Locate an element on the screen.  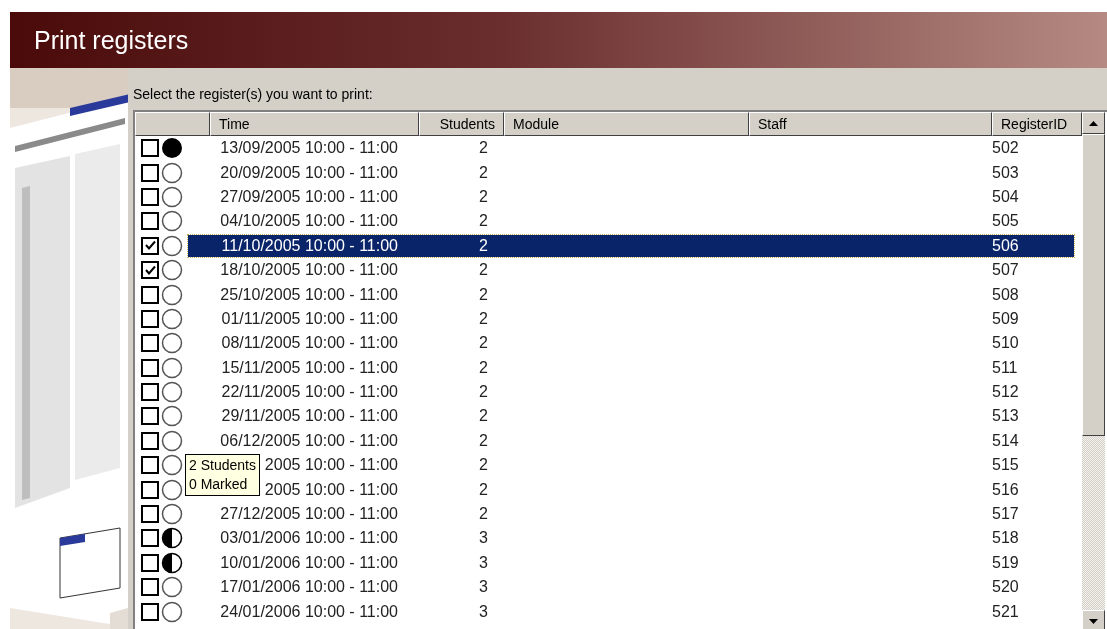
table-row: 04/10/2005 10:00 - 11:00 2 505 is located at coordinates (631, 221).